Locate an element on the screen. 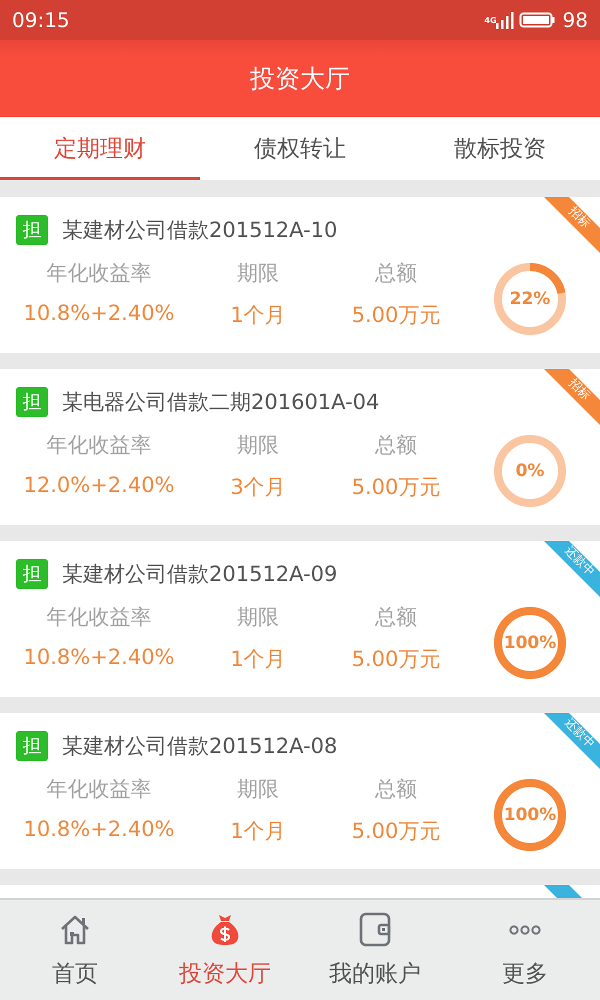 This screenshot has height=1000, width=600. tab: 散标投资 is located at coordinates (500, 148).